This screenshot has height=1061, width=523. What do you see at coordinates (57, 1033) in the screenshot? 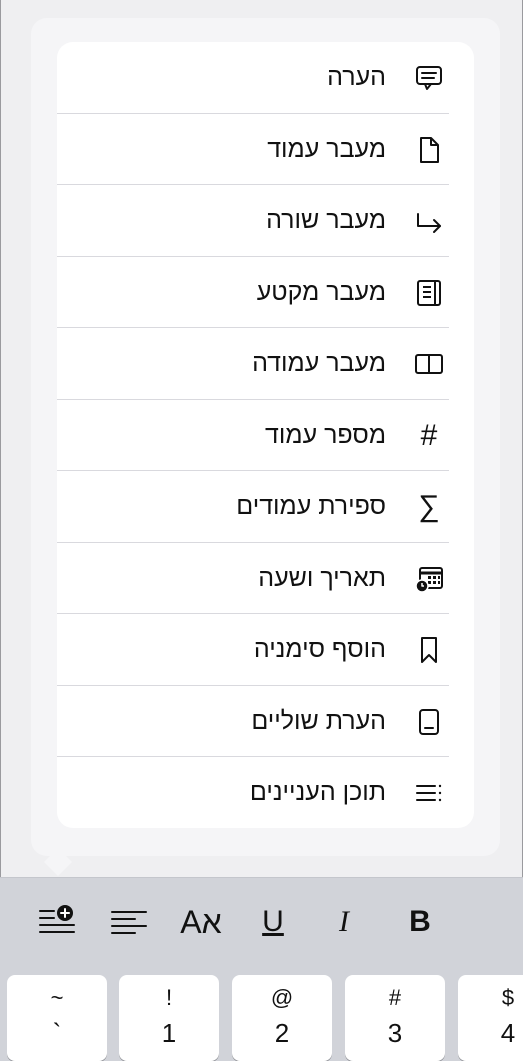
I see `key-label: `` at bounding box center [57, 1033].